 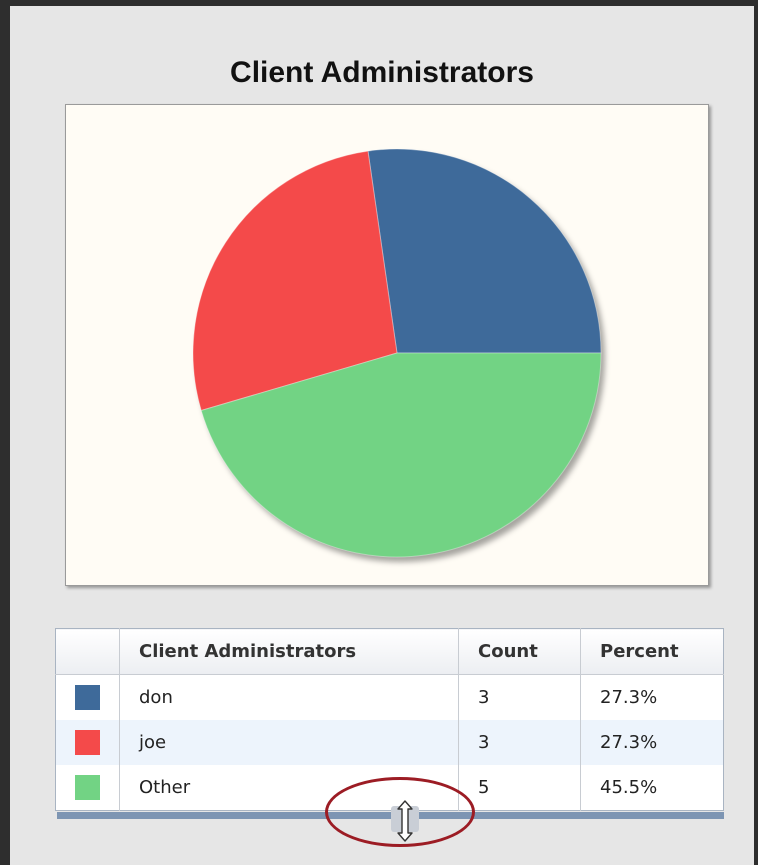 What do you see at coordinates (289, 651) in the screenshot?
I see `column-header-client-administrators: Client Administrators` at bounding box center [289, 651].